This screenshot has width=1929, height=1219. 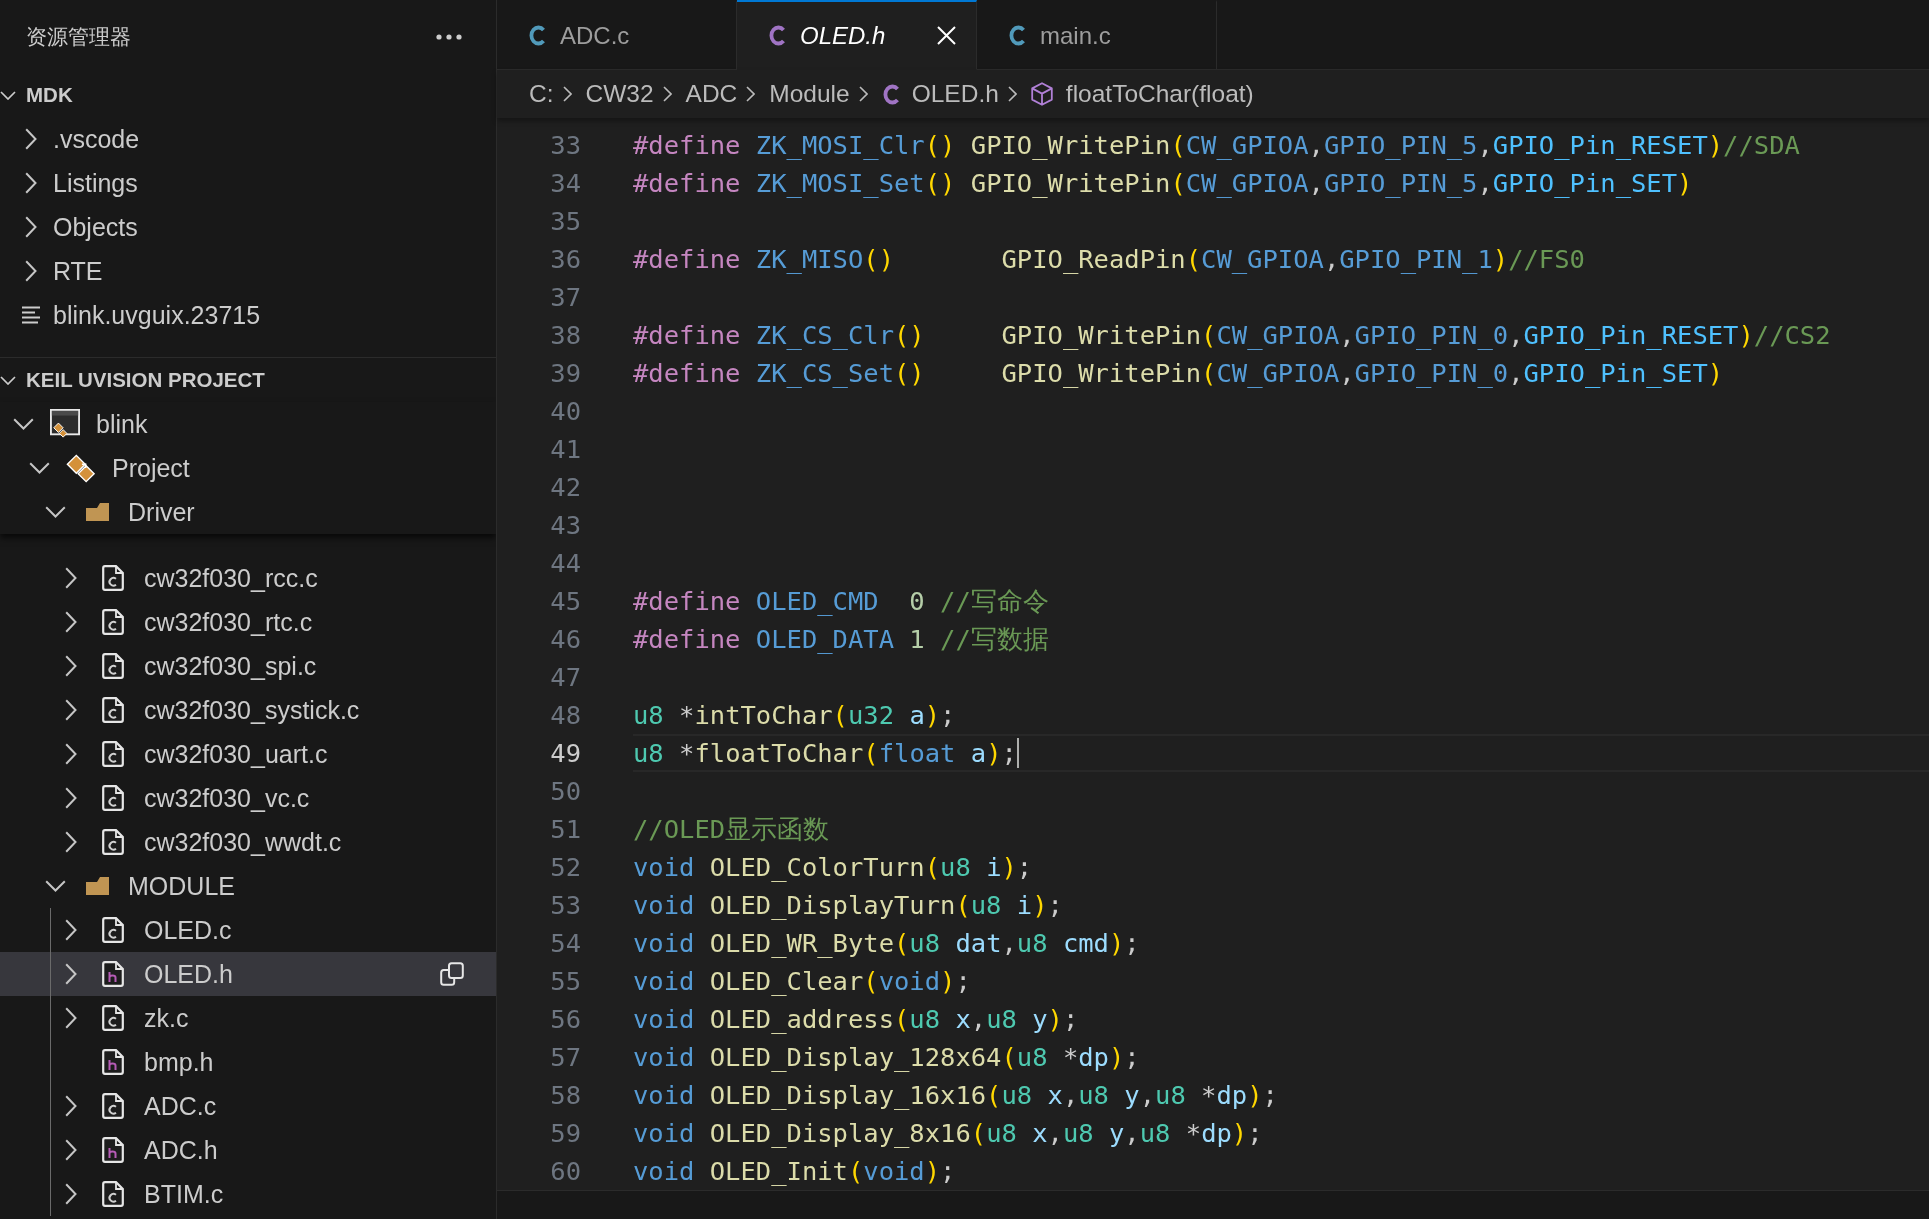 What do you see at coordinates (711, 94) in the screenshot?
I see `breadcrumb-item: ADC` at bounding box center [711, 94].